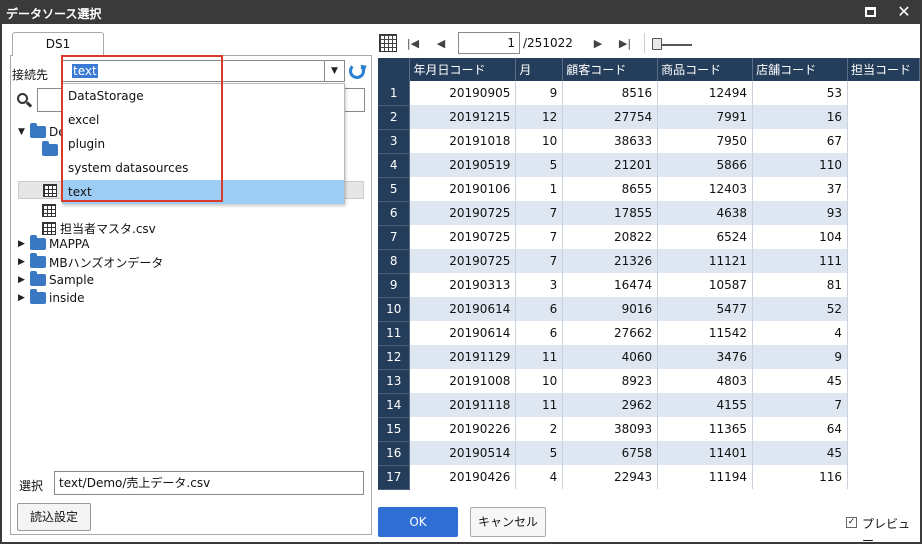 The height and width of the screenshot is (544, 922). I want to click on table-cell: 4060, so click(610, 357).